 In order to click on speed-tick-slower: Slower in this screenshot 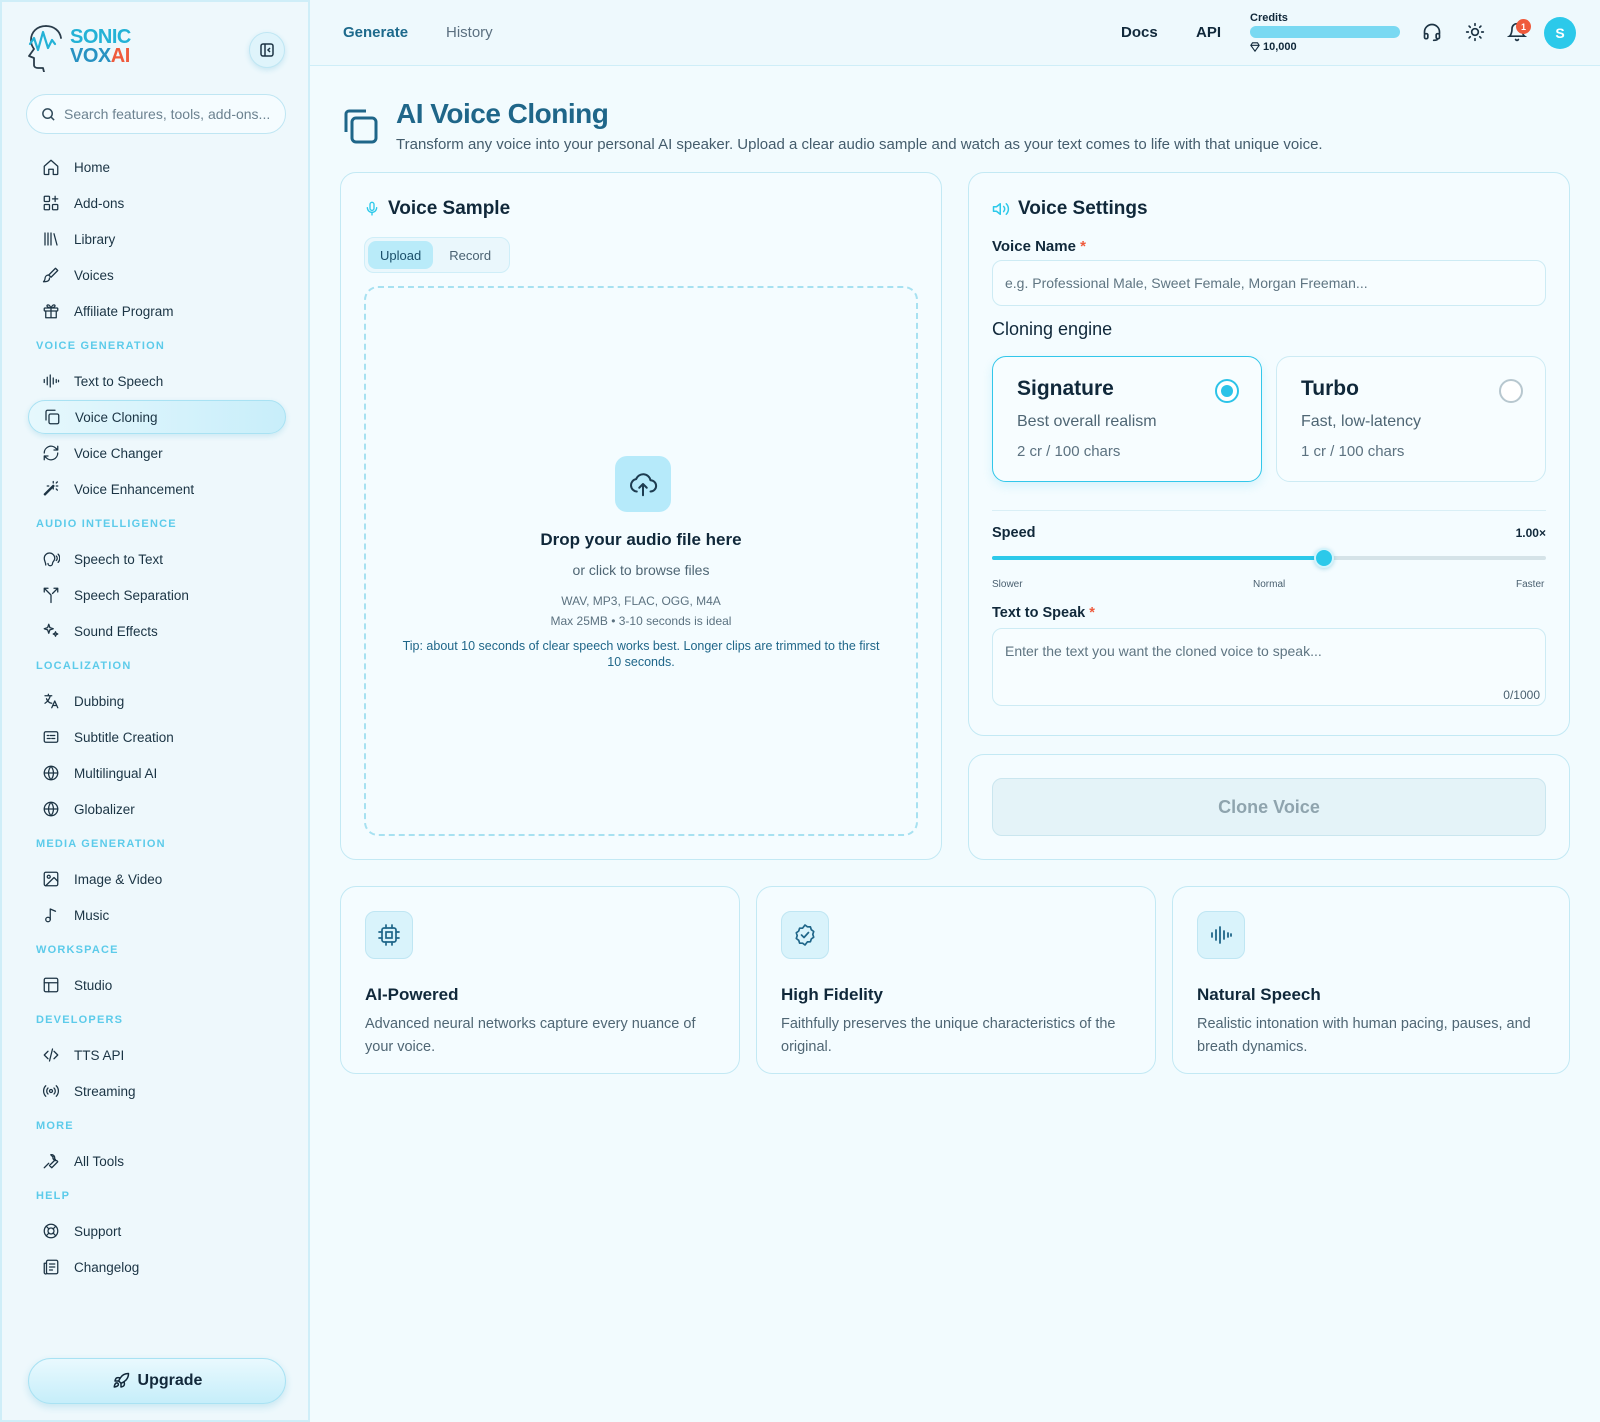, I will do `click(1007, 584)`.